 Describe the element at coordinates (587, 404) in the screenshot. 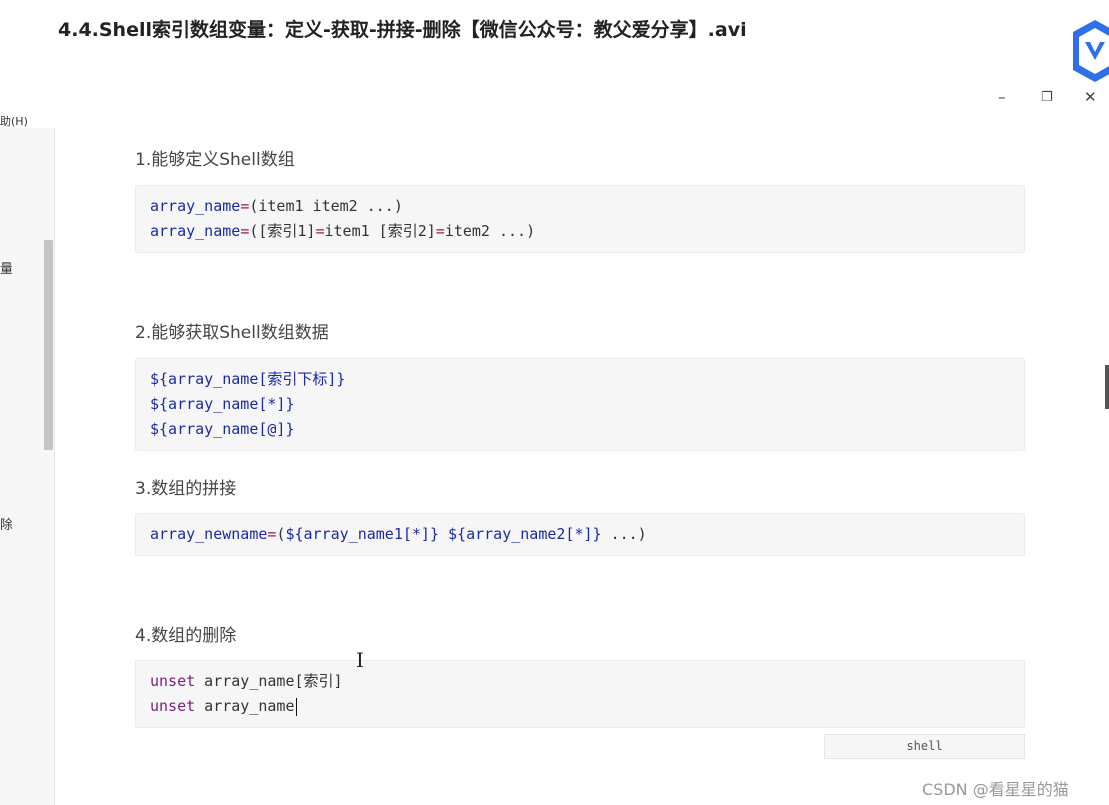

I see `code-line: ${array_name[*]}` at that location.